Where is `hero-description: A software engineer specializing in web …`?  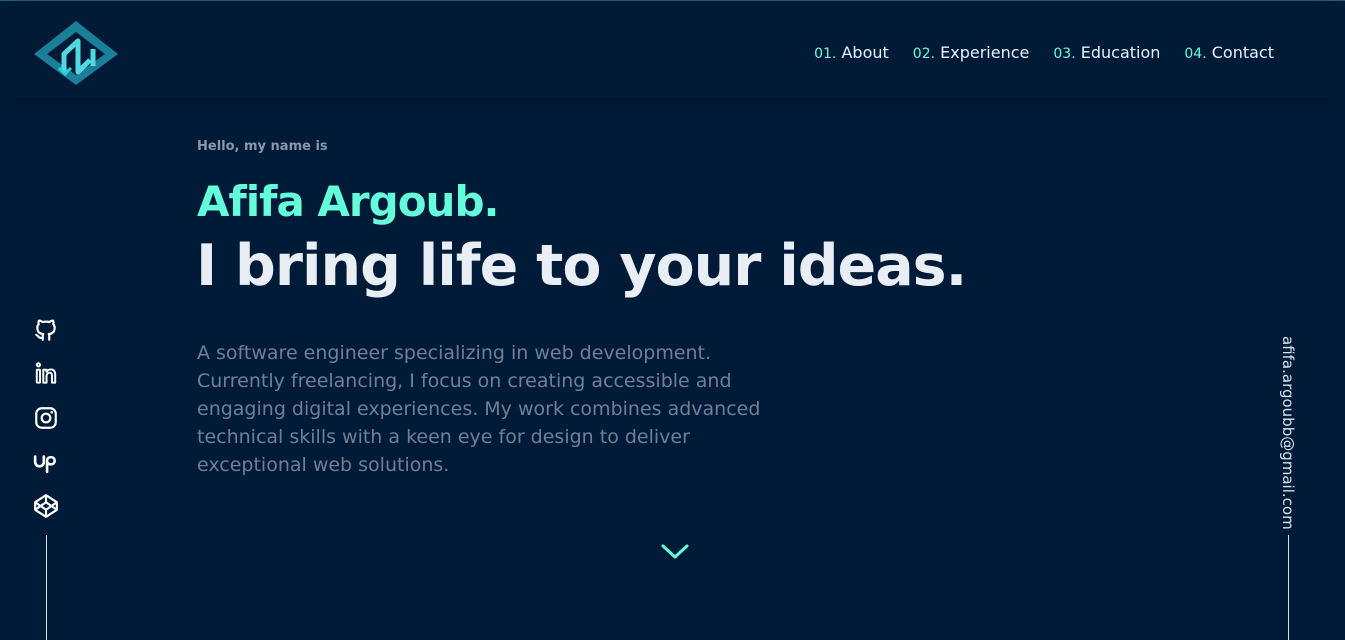 hero-description: A software engineer specializing in web … is located at coordinates (479, 409).